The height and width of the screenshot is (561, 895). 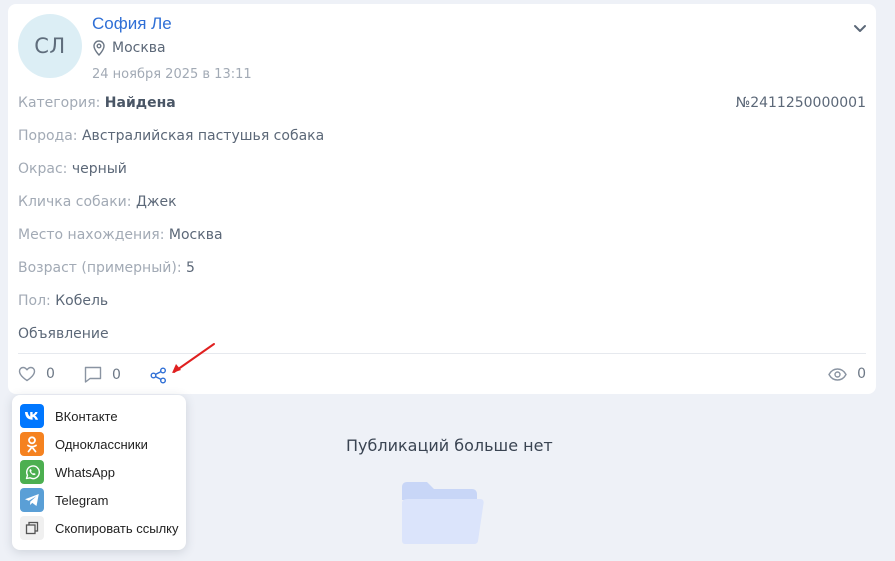 What do you see at coordinates (32, 444) in the screenshot?
I see `ok-icon` at bounding box center [32, 444].